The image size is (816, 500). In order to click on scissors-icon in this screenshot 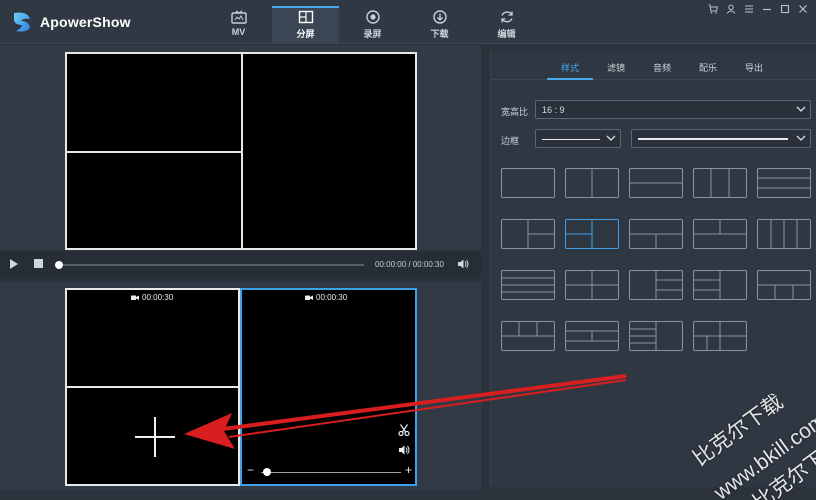, I will do `click(404, 430)`.